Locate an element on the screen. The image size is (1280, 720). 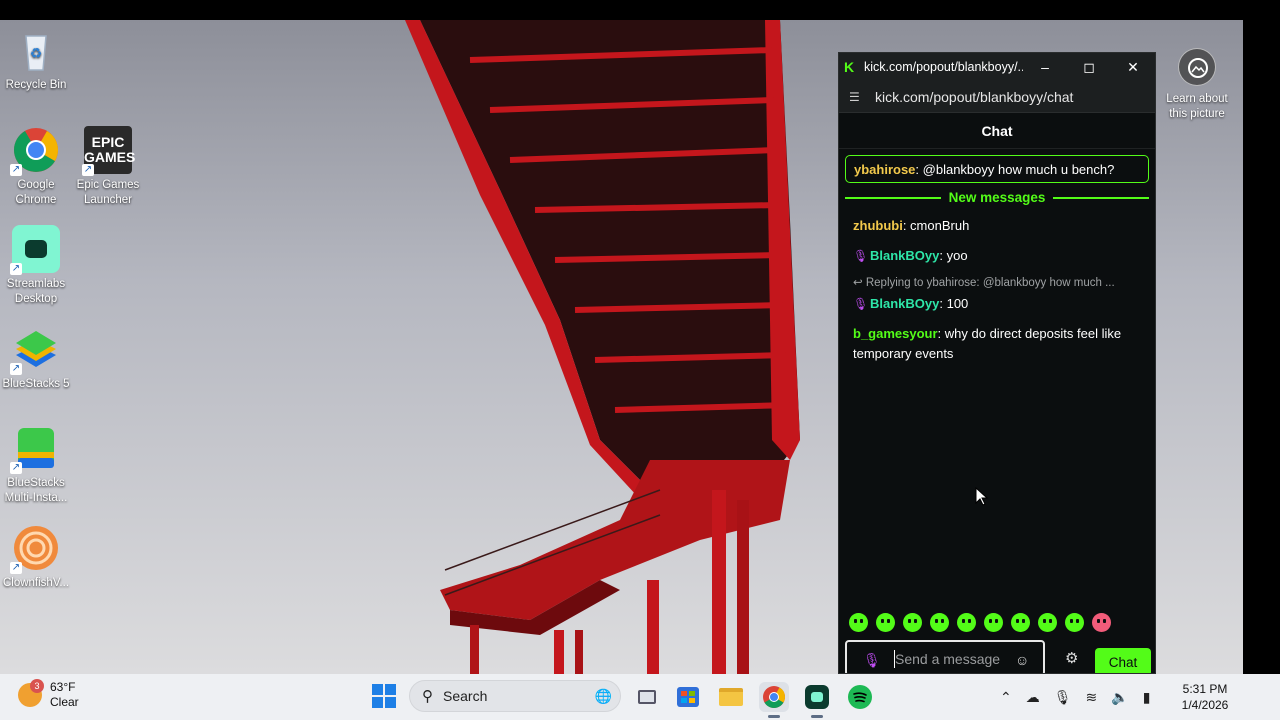
chat-header: Chat is located at coordinates (997, 131).